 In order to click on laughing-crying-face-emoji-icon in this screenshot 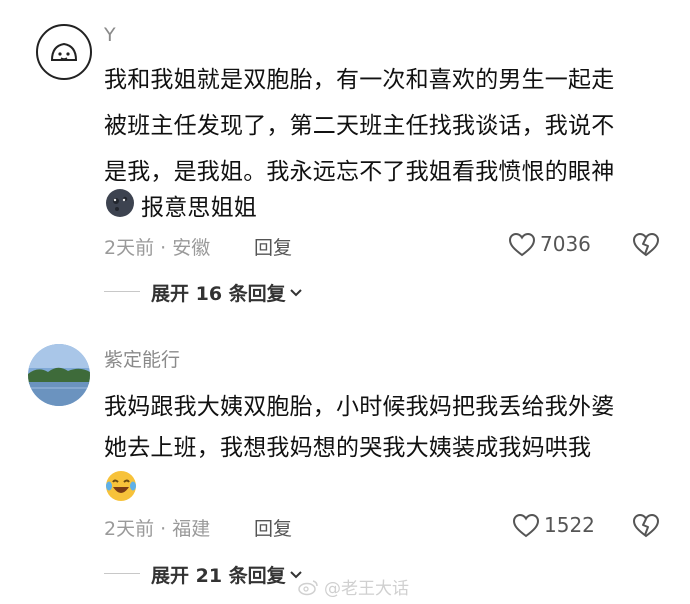, I will do `click(121, 486)`.